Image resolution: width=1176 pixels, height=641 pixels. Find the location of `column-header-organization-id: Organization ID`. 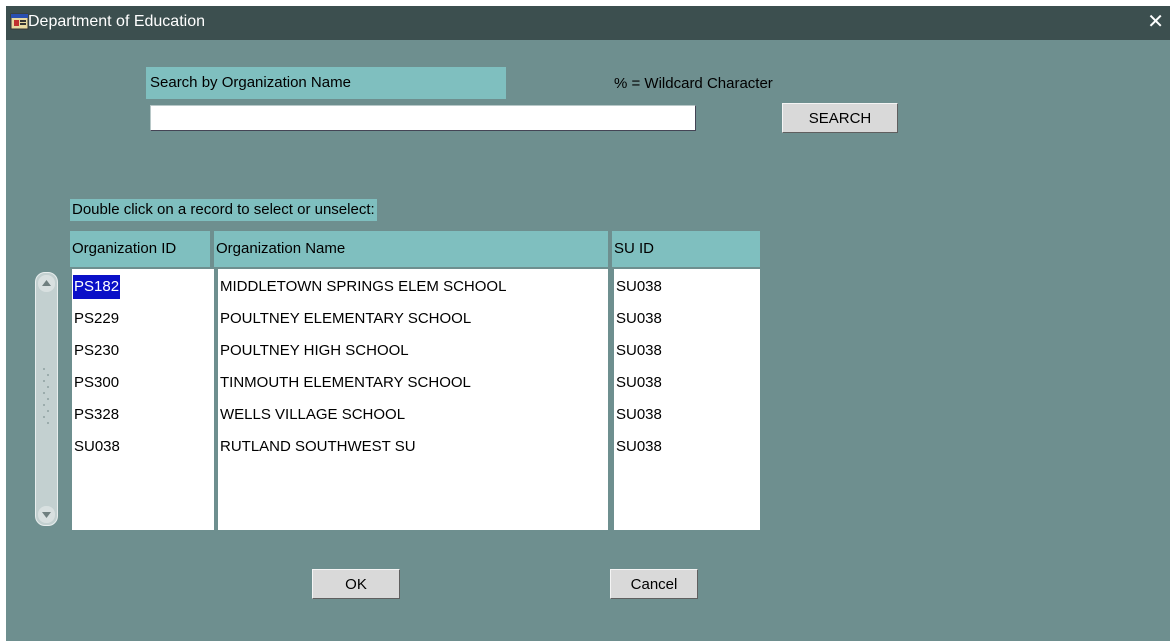

column-header-organization-id: Organization ID is located at coordinates (140, 249).